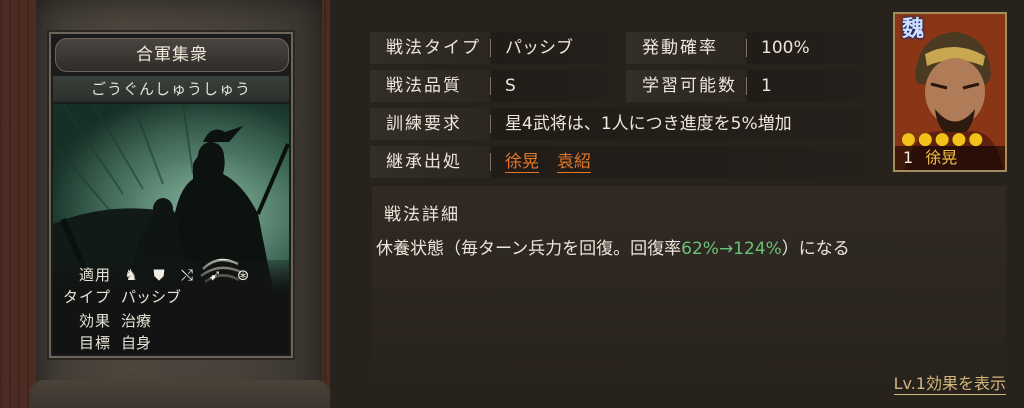 This screenshot has height=408, width=1024. What do you see at coordinates (131, 275) in the screenshot?
I see `cavalry-icon: ♞` at bounding box center [131, 275].